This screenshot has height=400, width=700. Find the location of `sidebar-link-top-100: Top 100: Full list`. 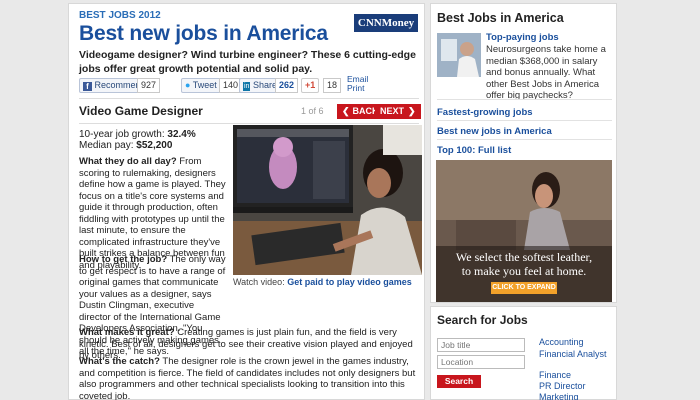

sidebar-link-top-100: Top 100: Full list is located at coordinates (474, 150).